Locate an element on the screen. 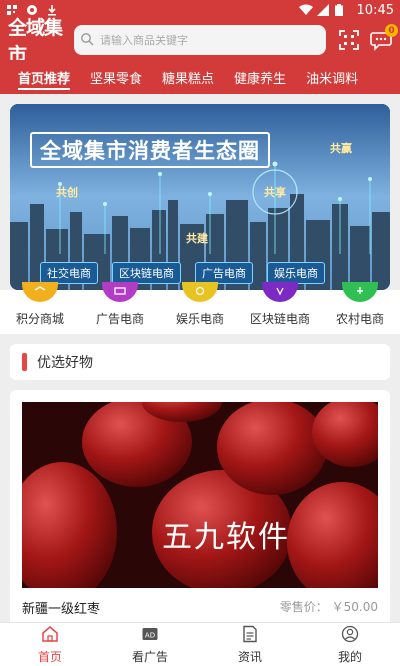  search-box is located at coordinates (200, 40).